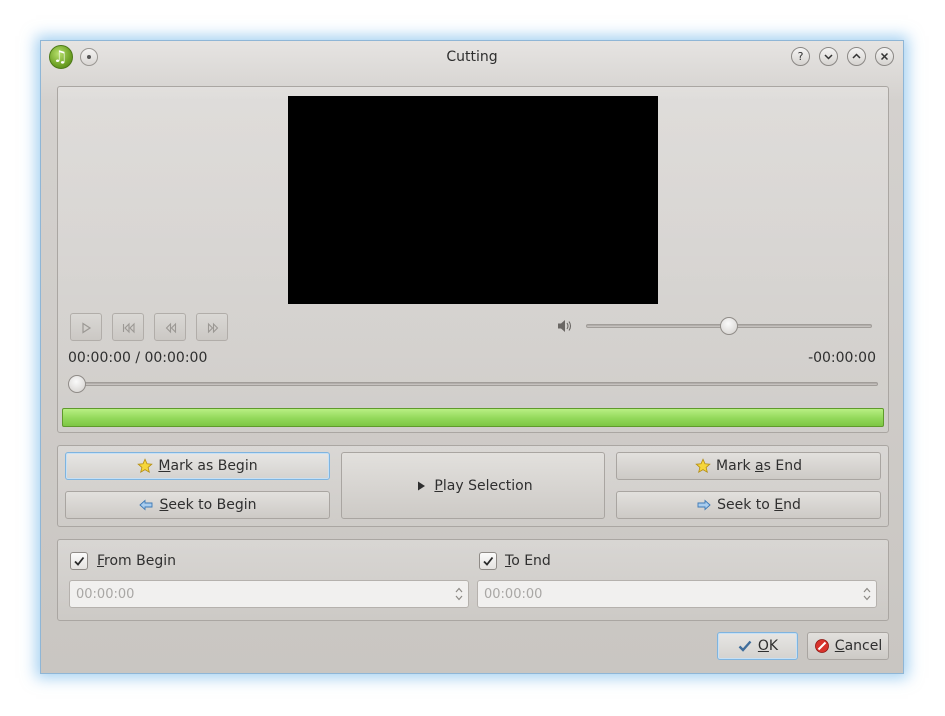  I want to click on to-end-time-field, so click(677, 594).